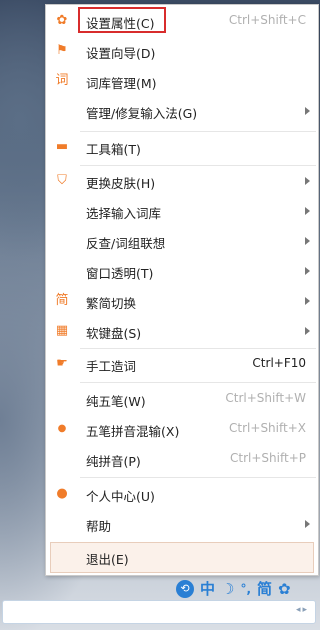 The image size is (320, 630). I want to click on menu-item-profile: ● 个人中心(U), so click(182, 494).